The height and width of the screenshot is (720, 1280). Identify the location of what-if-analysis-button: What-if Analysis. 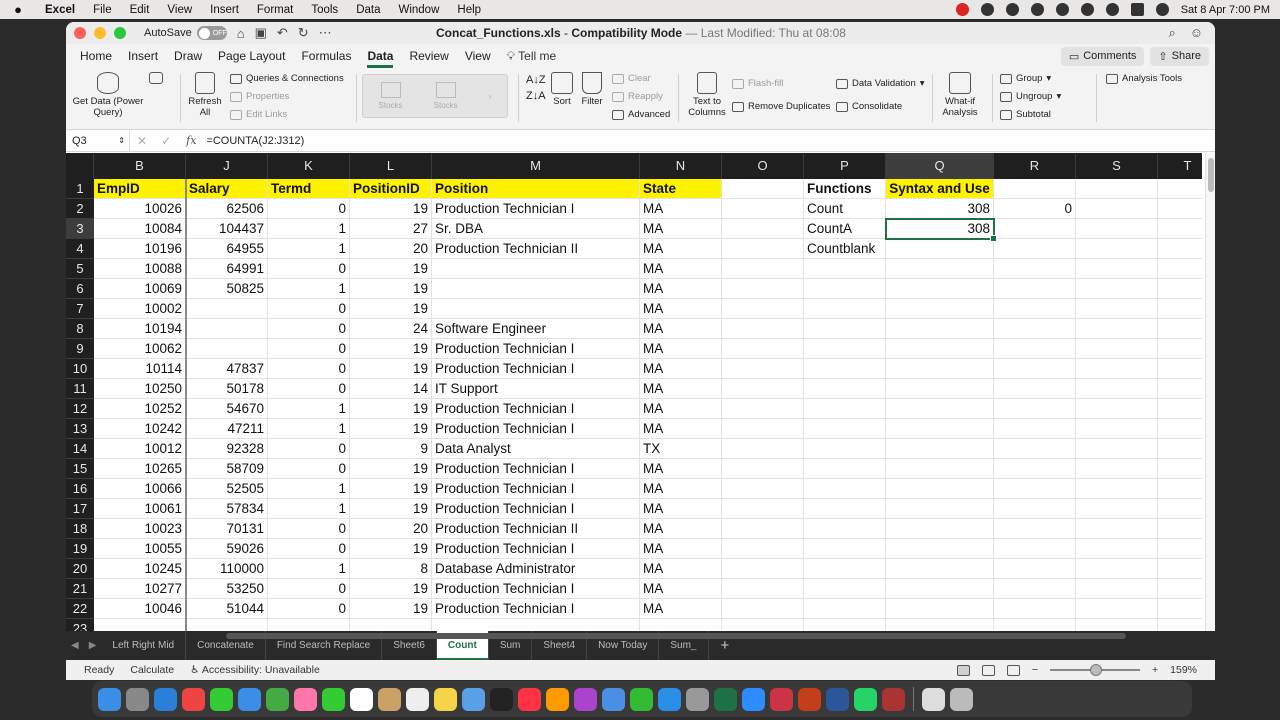
(960, 95).